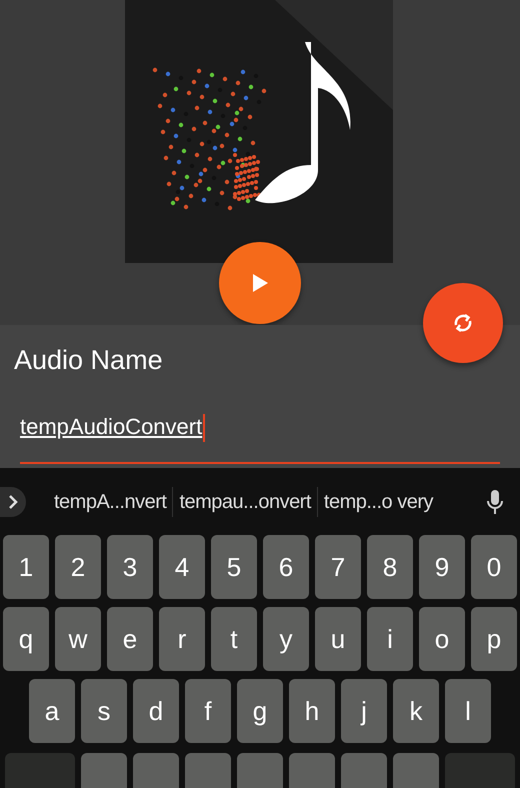  Describe the element at coordinates (182, 639) in the screenshot. I see `keyboard-key: r` at that location.